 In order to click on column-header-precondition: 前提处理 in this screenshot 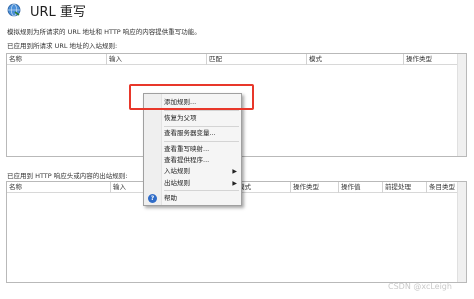, I will do `click(405, 187)`.